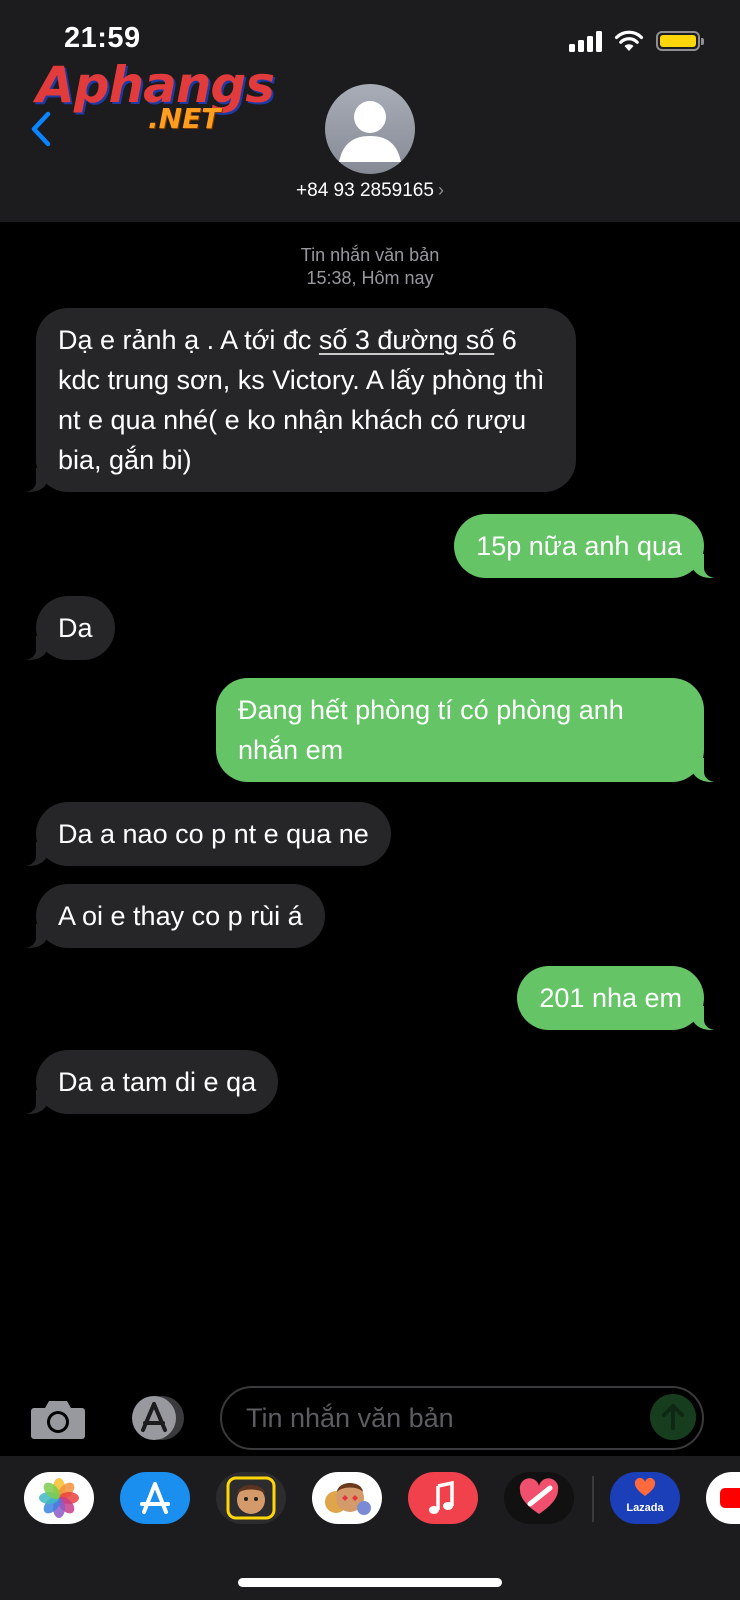 The image size is (740, 1600). I want to click on memoji-stickers-app-icon, so click(347, 1498).